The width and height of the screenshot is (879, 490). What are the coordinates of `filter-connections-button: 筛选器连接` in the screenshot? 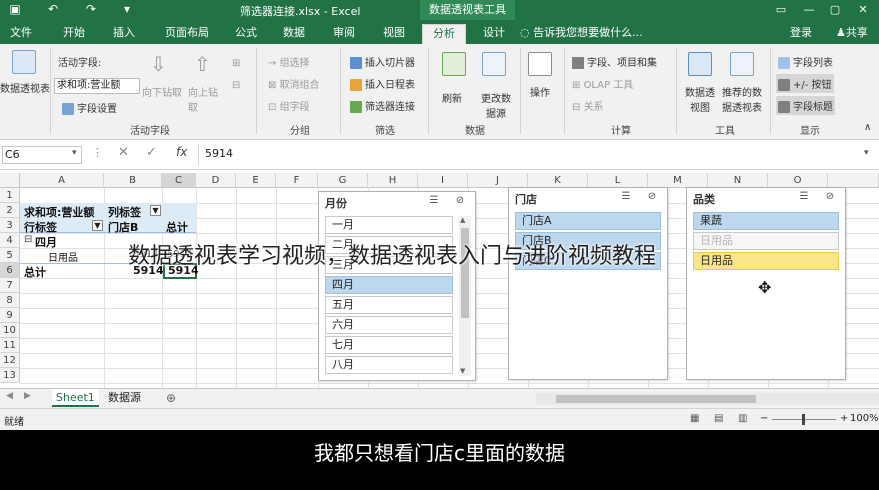 It's located at (382, 105).